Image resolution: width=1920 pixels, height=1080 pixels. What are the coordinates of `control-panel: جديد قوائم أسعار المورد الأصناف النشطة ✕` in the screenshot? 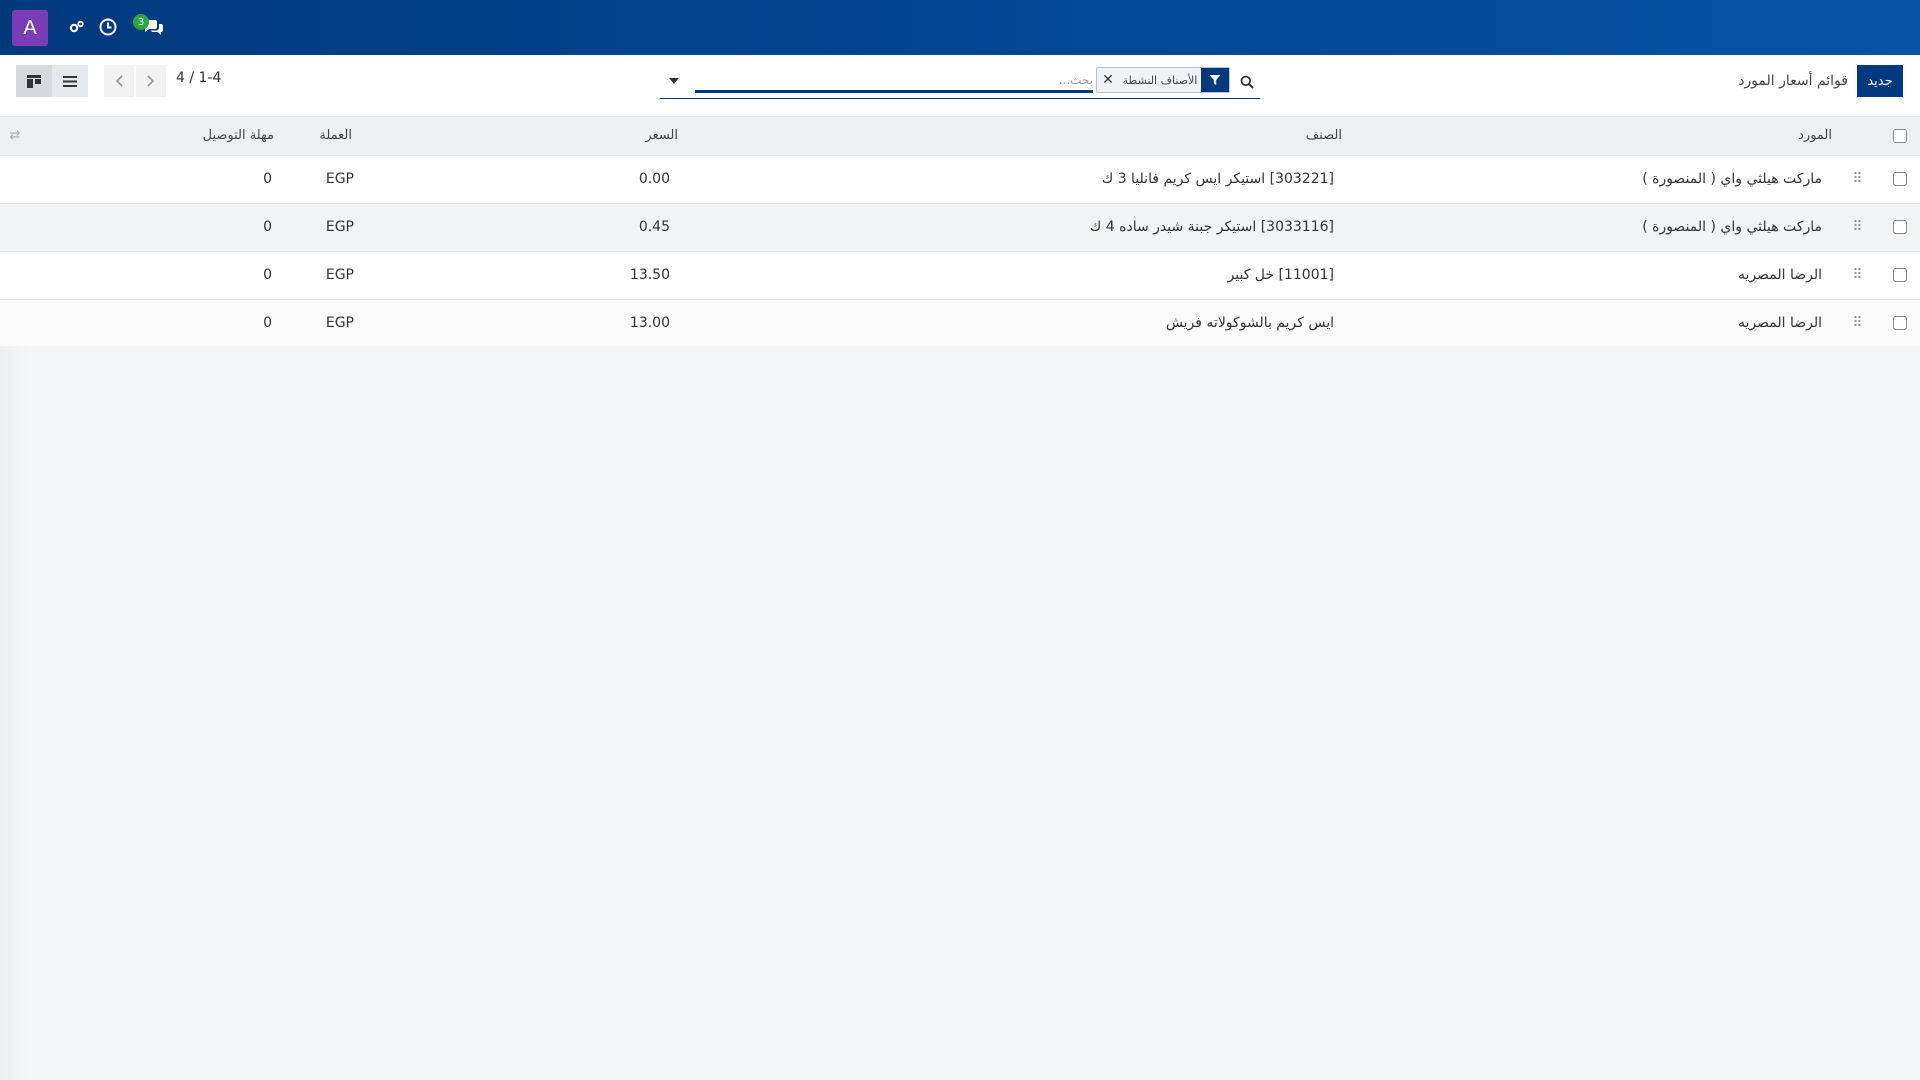 It's located at (960, 86).